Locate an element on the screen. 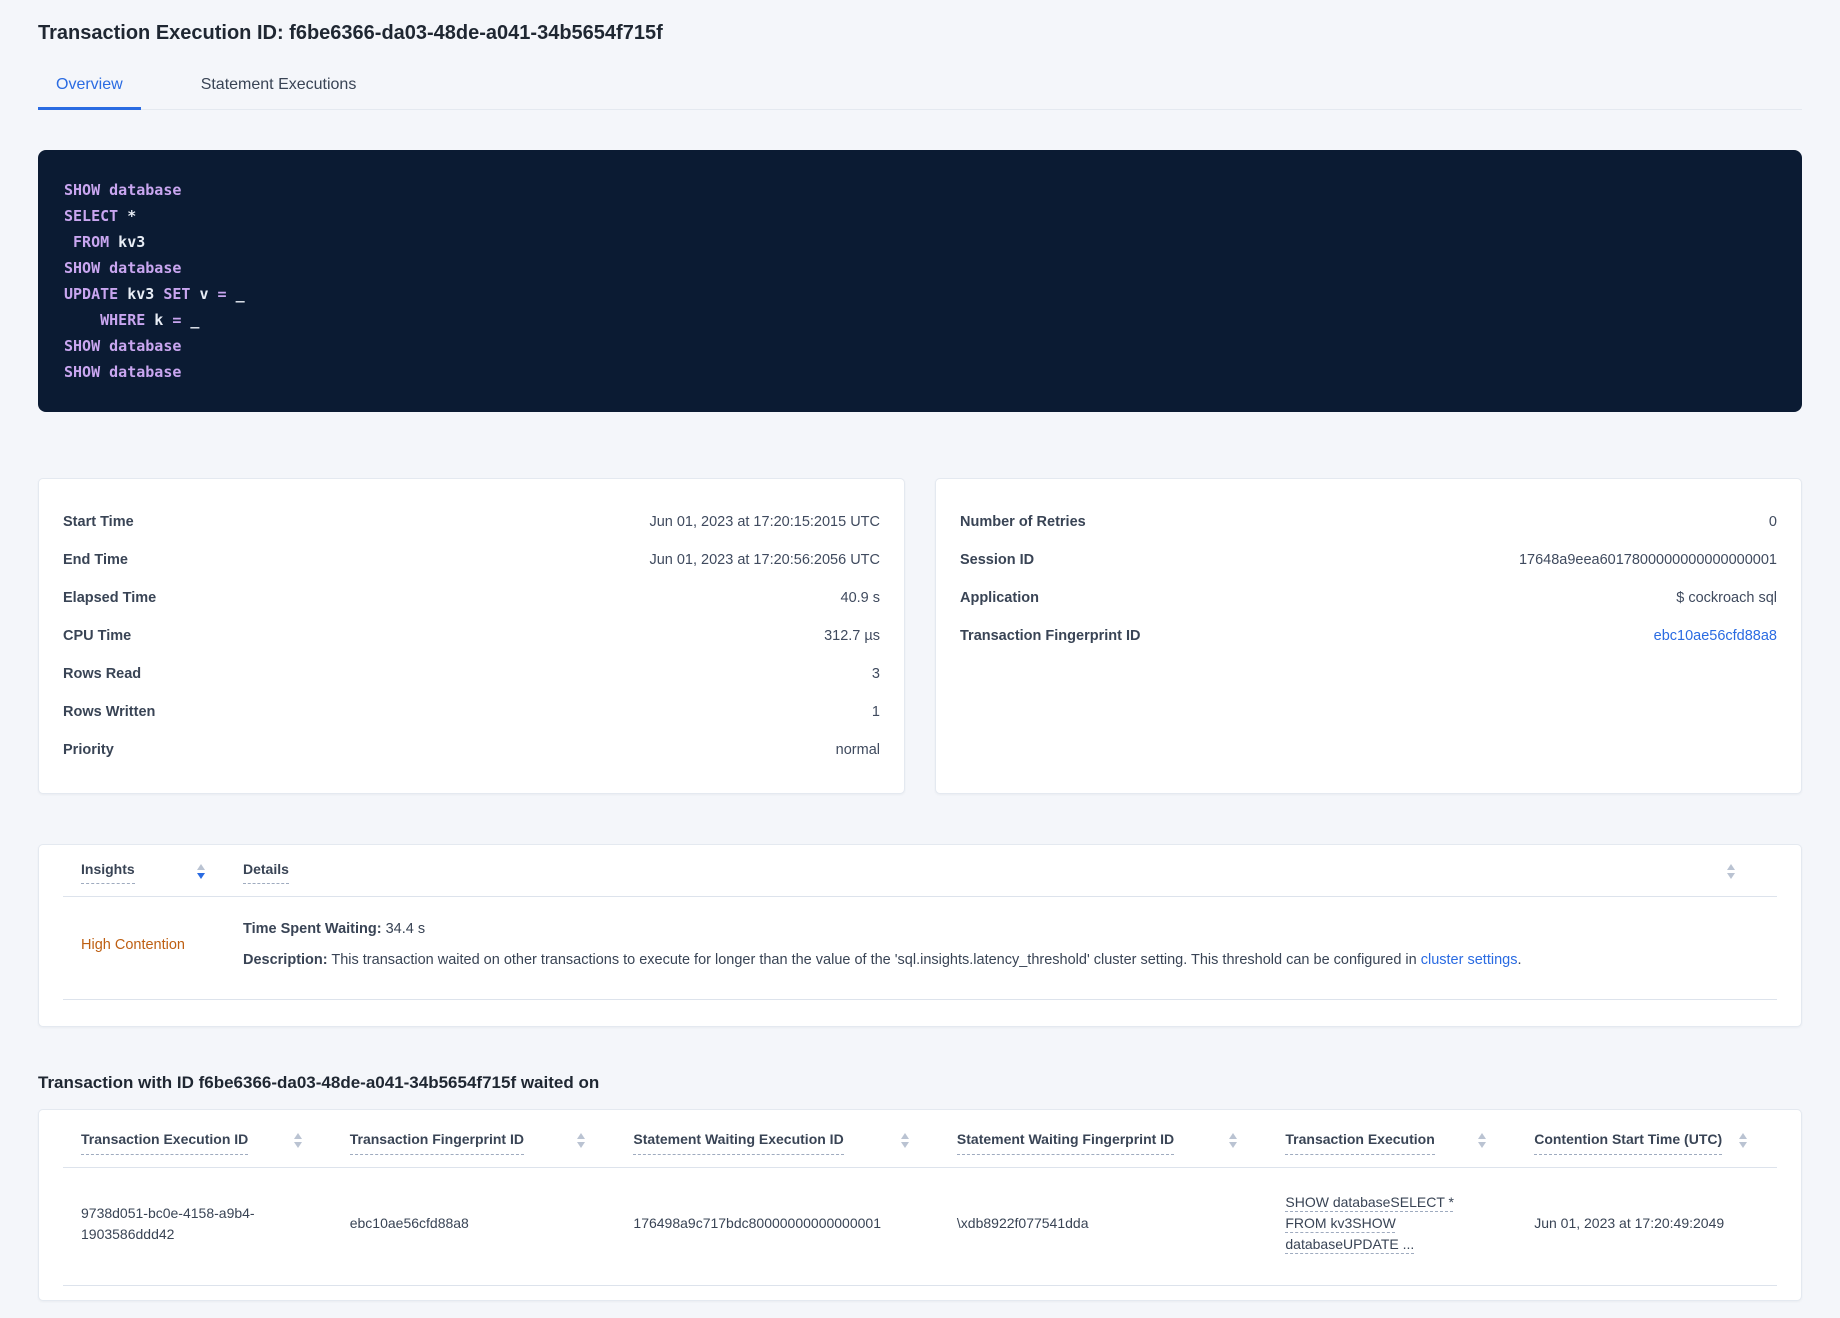 The height and width of the screenshot is (1318, 1840). stat-row-retries: Number of Retries 0 is located at coordinates (1368, 522).